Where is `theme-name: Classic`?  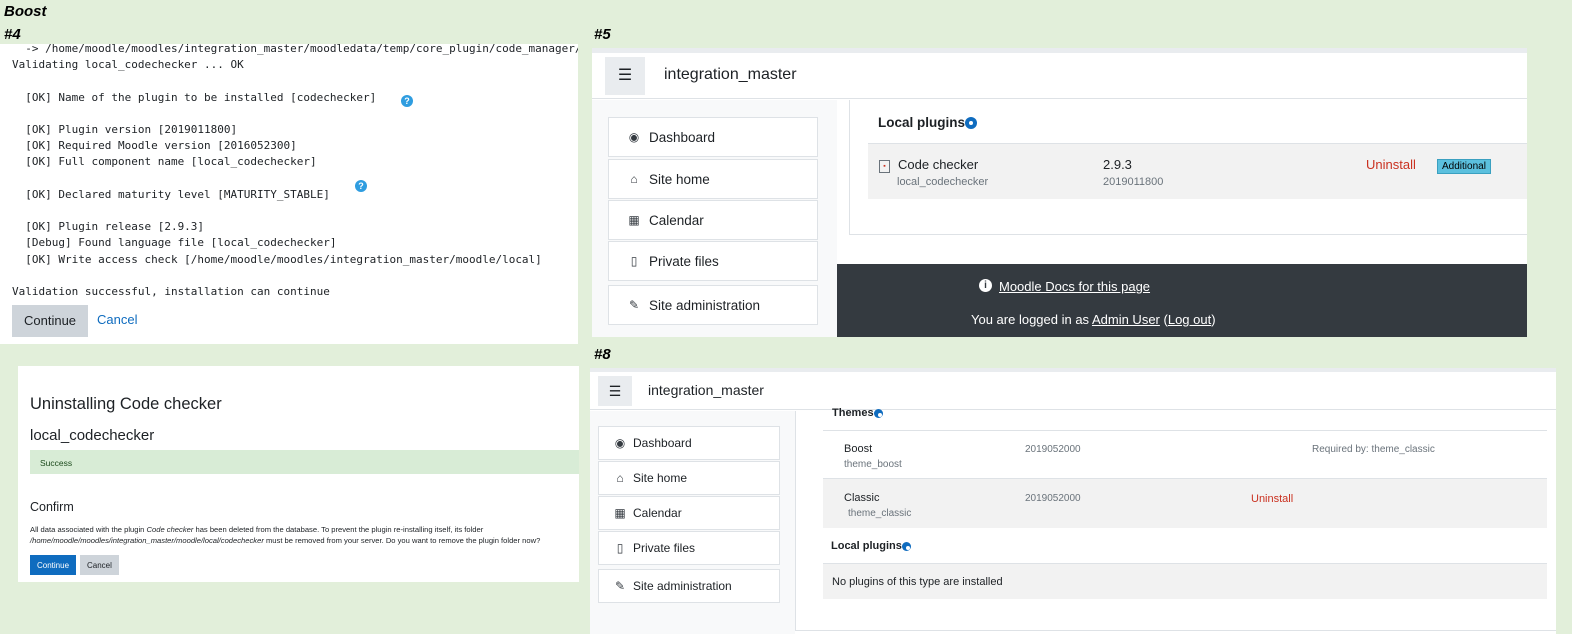
theme-name: Classic is located at coordinates (862, 498).